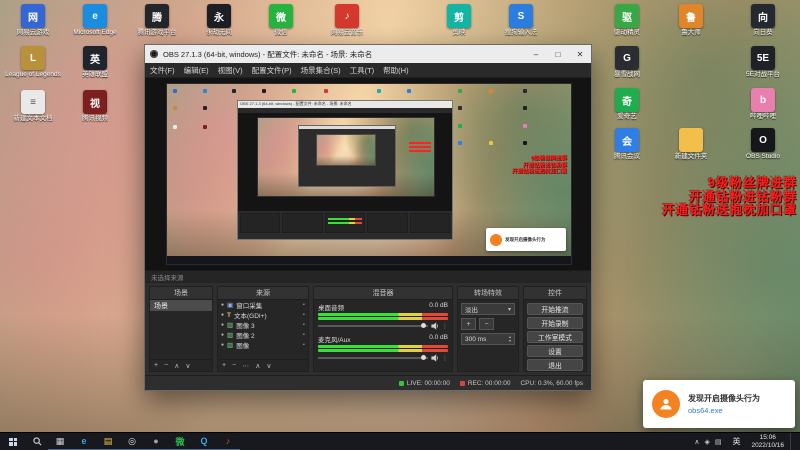 This screenshot has width=800, height=450. Describe the element at coordinates (627, 20) in the screenshot. I see `desktop-icon-driver-genius: 驱驱动精灵` at that location.